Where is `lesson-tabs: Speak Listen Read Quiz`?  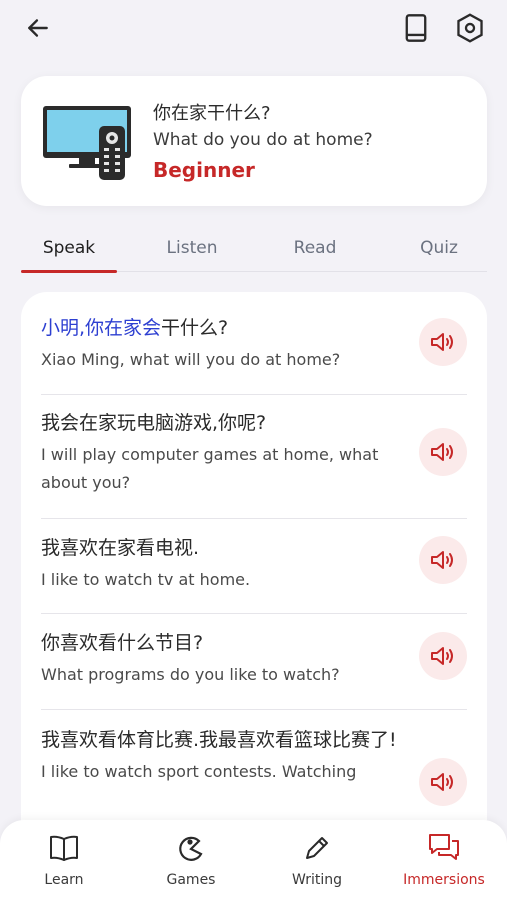
lesson-tabs: Speak Listen Read Quiz is located at coordinates (254, 249).